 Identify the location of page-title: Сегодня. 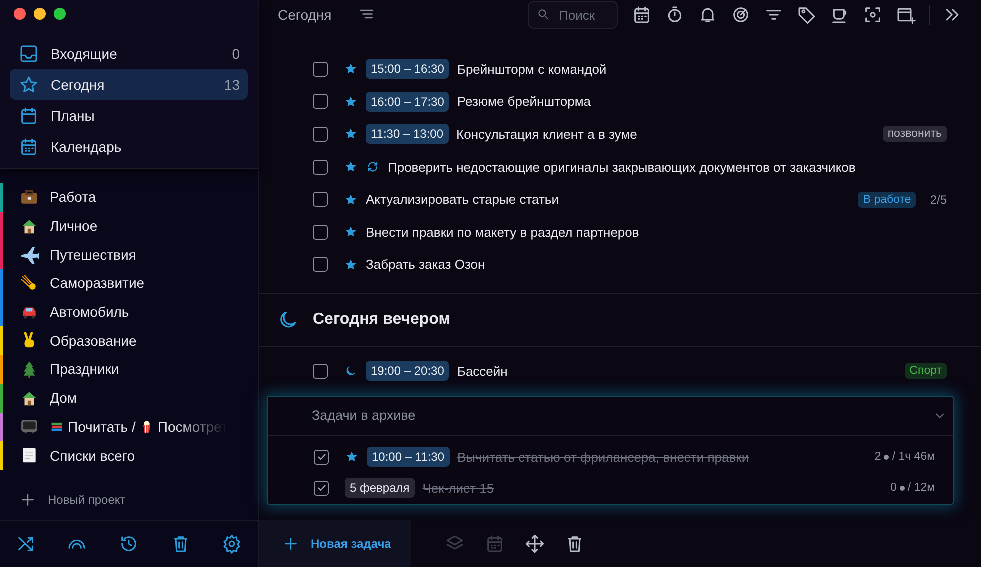
(305, 15).